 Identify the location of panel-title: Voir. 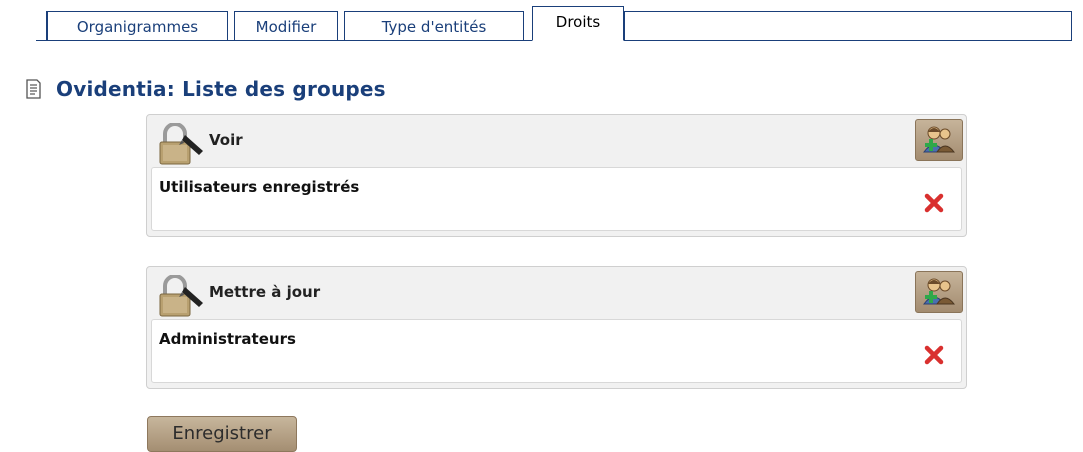
(226, 140).